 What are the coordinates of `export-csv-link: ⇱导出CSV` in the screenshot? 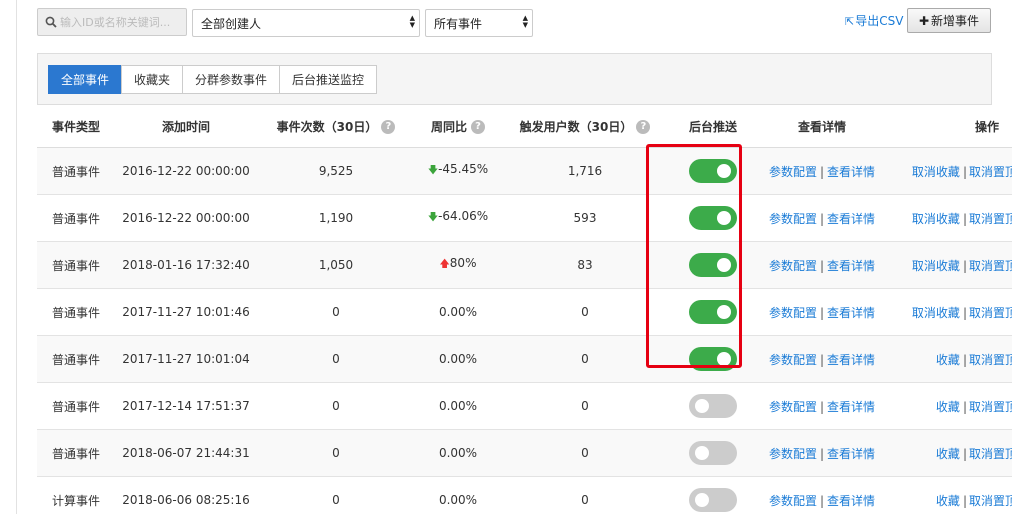 It's located at (874, 20).